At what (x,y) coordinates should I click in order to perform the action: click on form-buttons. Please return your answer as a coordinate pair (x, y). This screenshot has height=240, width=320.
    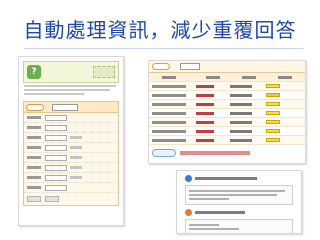
    Looking at the image, I should click on (71, 199).